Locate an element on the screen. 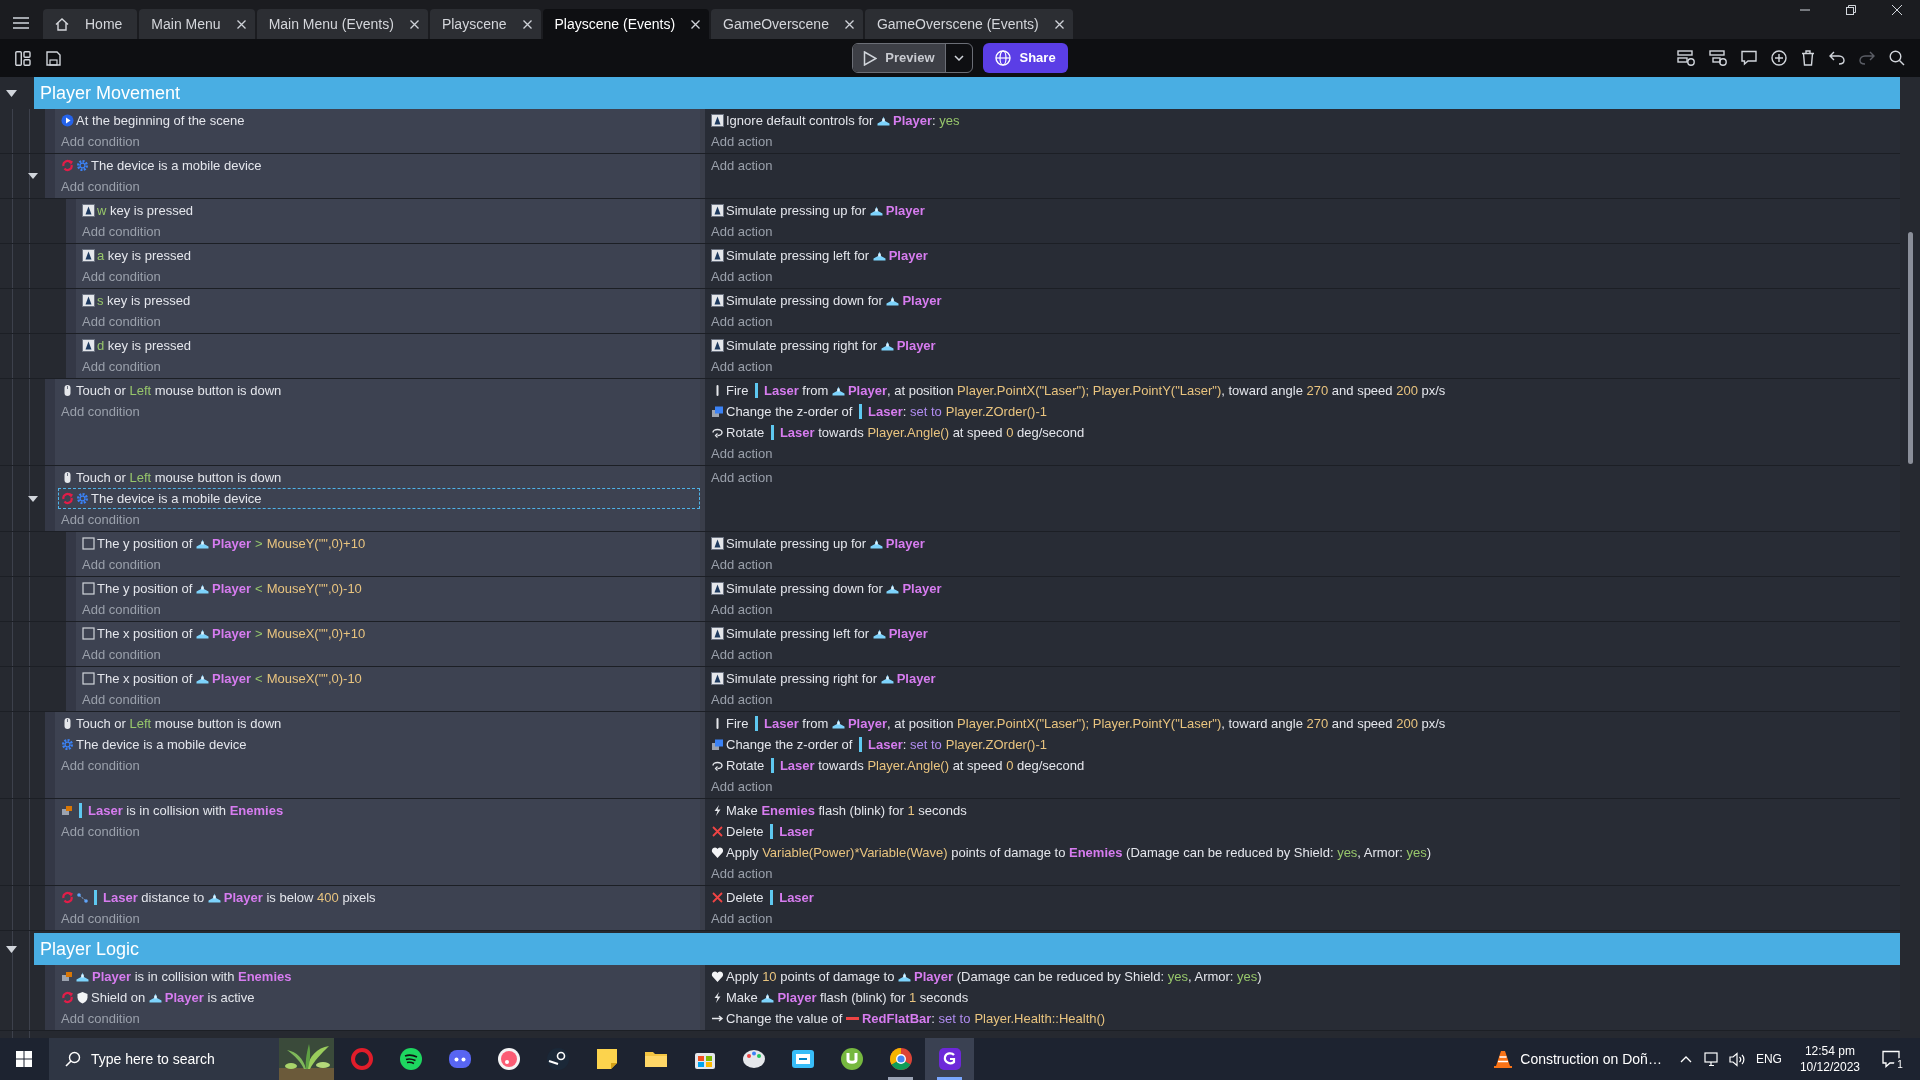  volume-icon is located at coordinates (1737, 1059).